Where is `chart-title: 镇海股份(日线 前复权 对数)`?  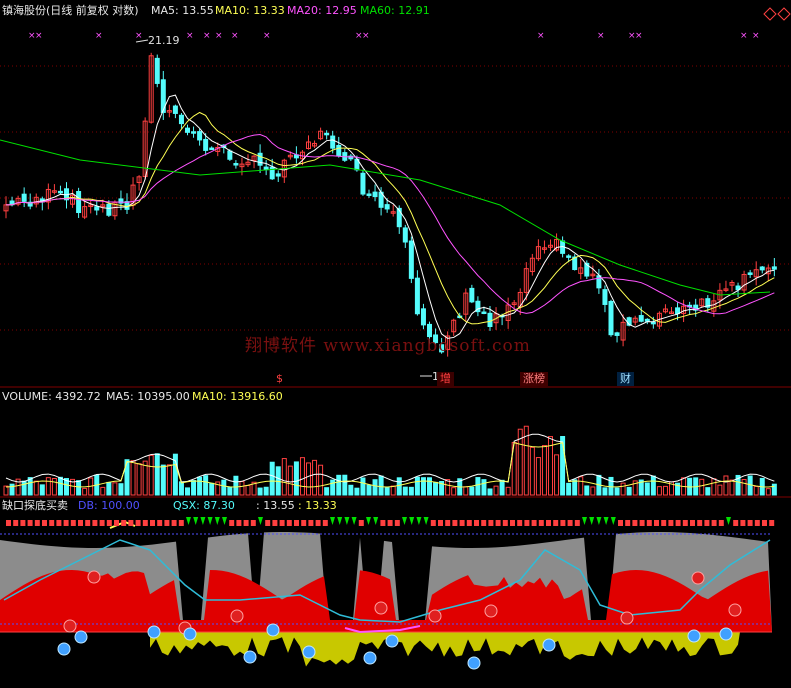 chart-title: 镇海股份(日线 前复权 对数) is located at coordinates (70, 10).